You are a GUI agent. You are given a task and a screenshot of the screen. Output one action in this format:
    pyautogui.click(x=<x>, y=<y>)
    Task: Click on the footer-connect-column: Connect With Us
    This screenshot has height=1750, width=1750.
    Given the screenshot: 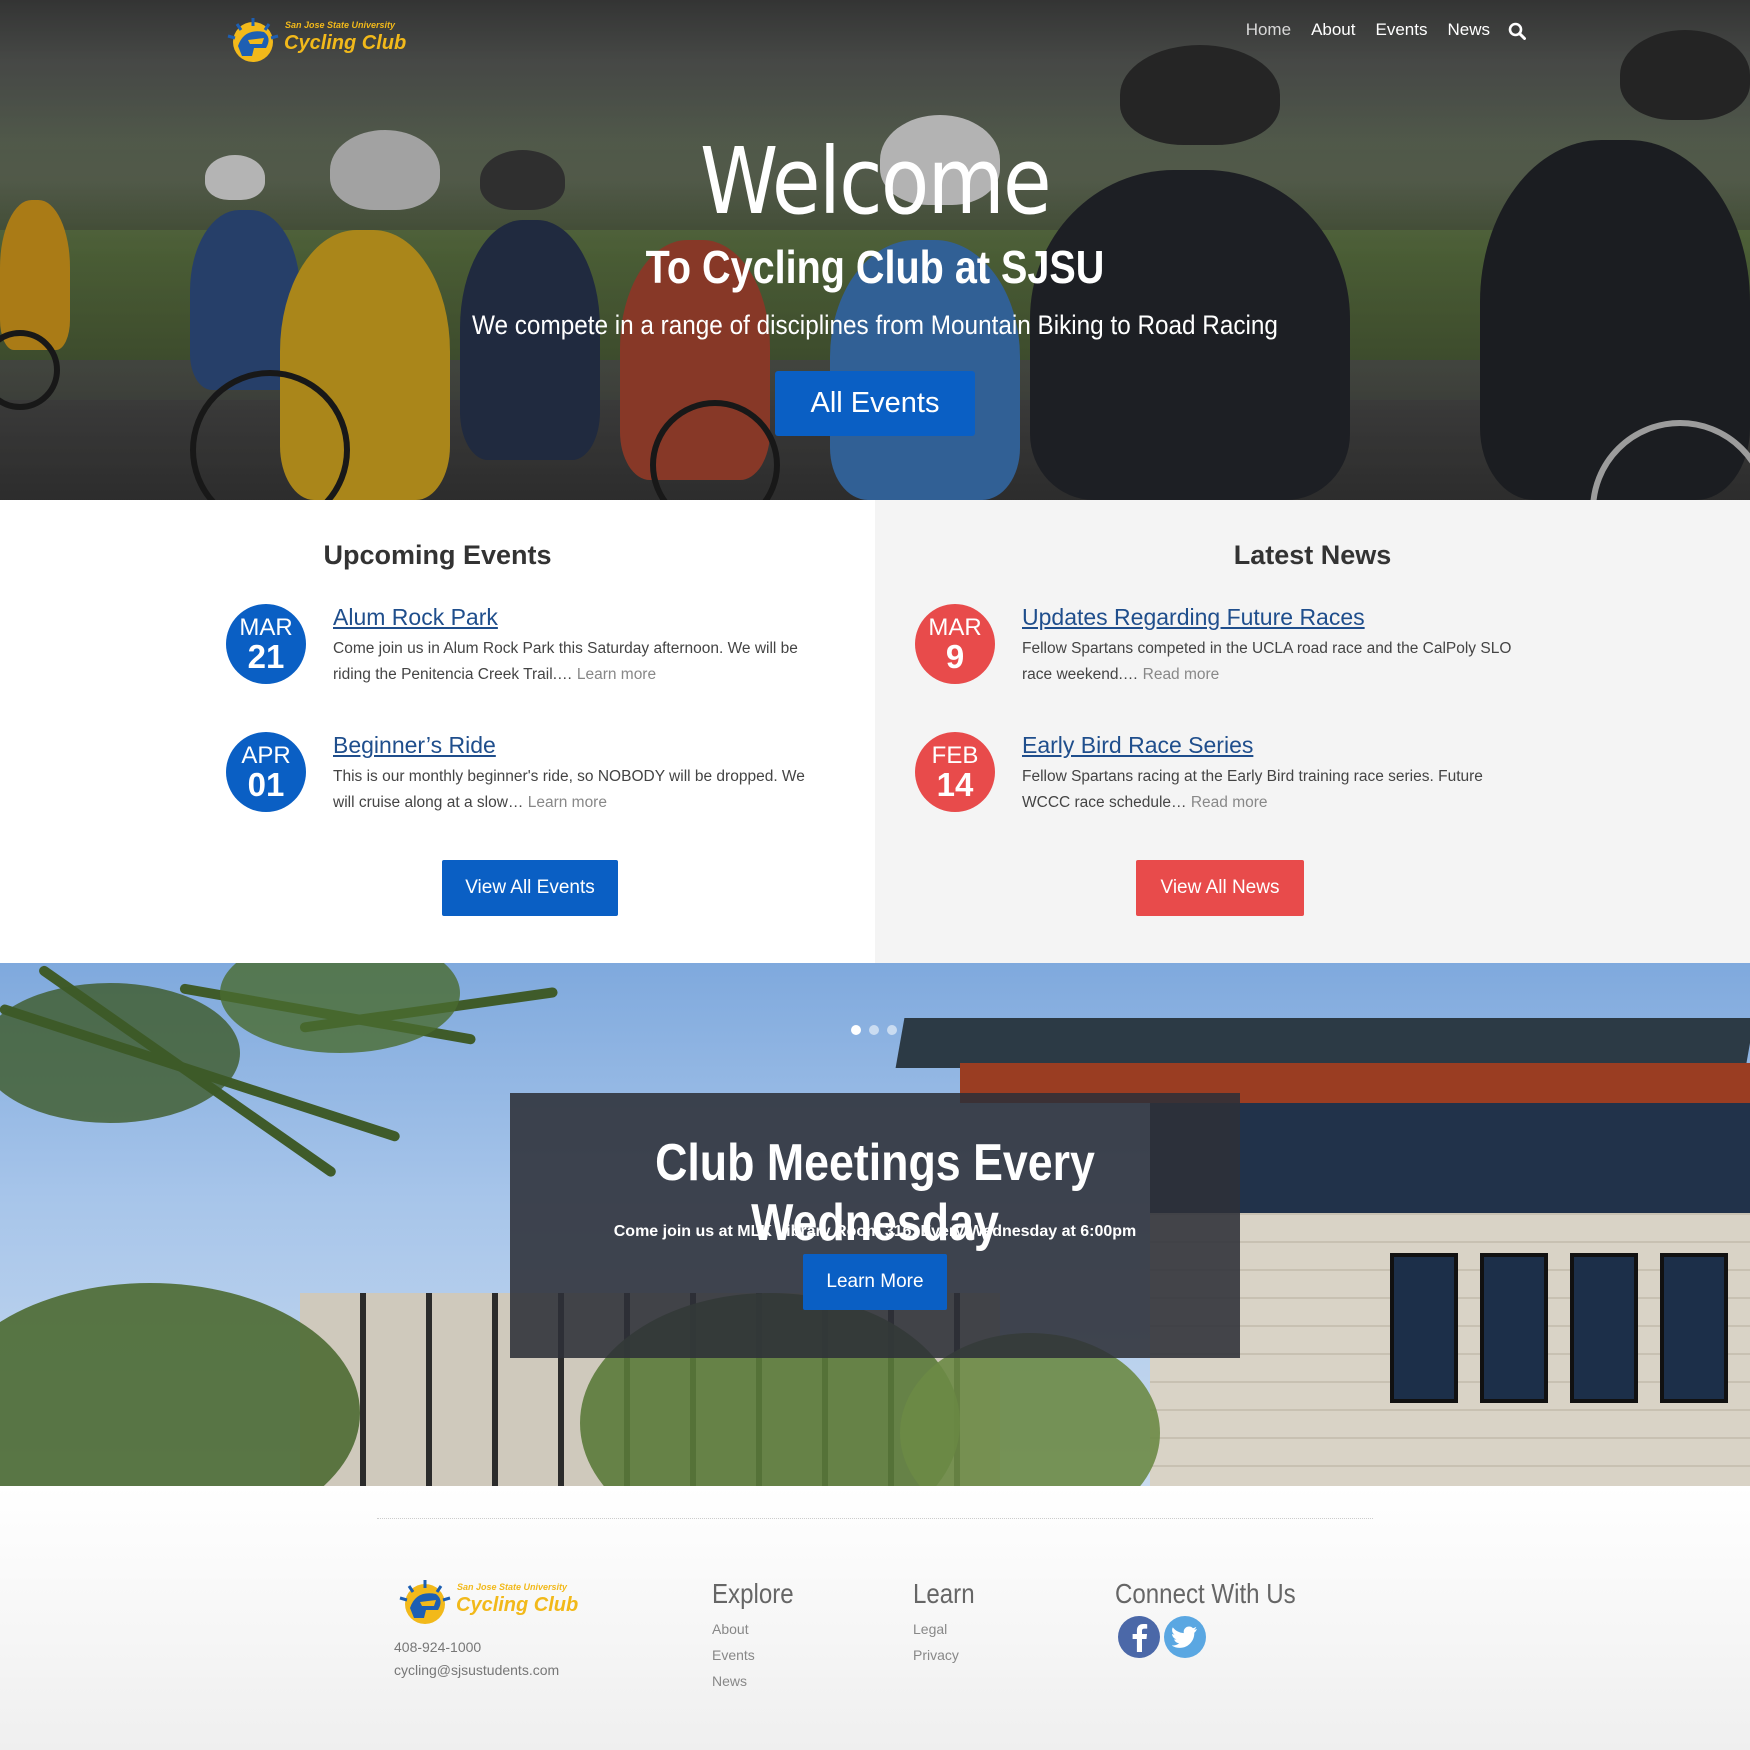 What is the action you would take?
    pyautogui.click(x=1220, y=1594)
    